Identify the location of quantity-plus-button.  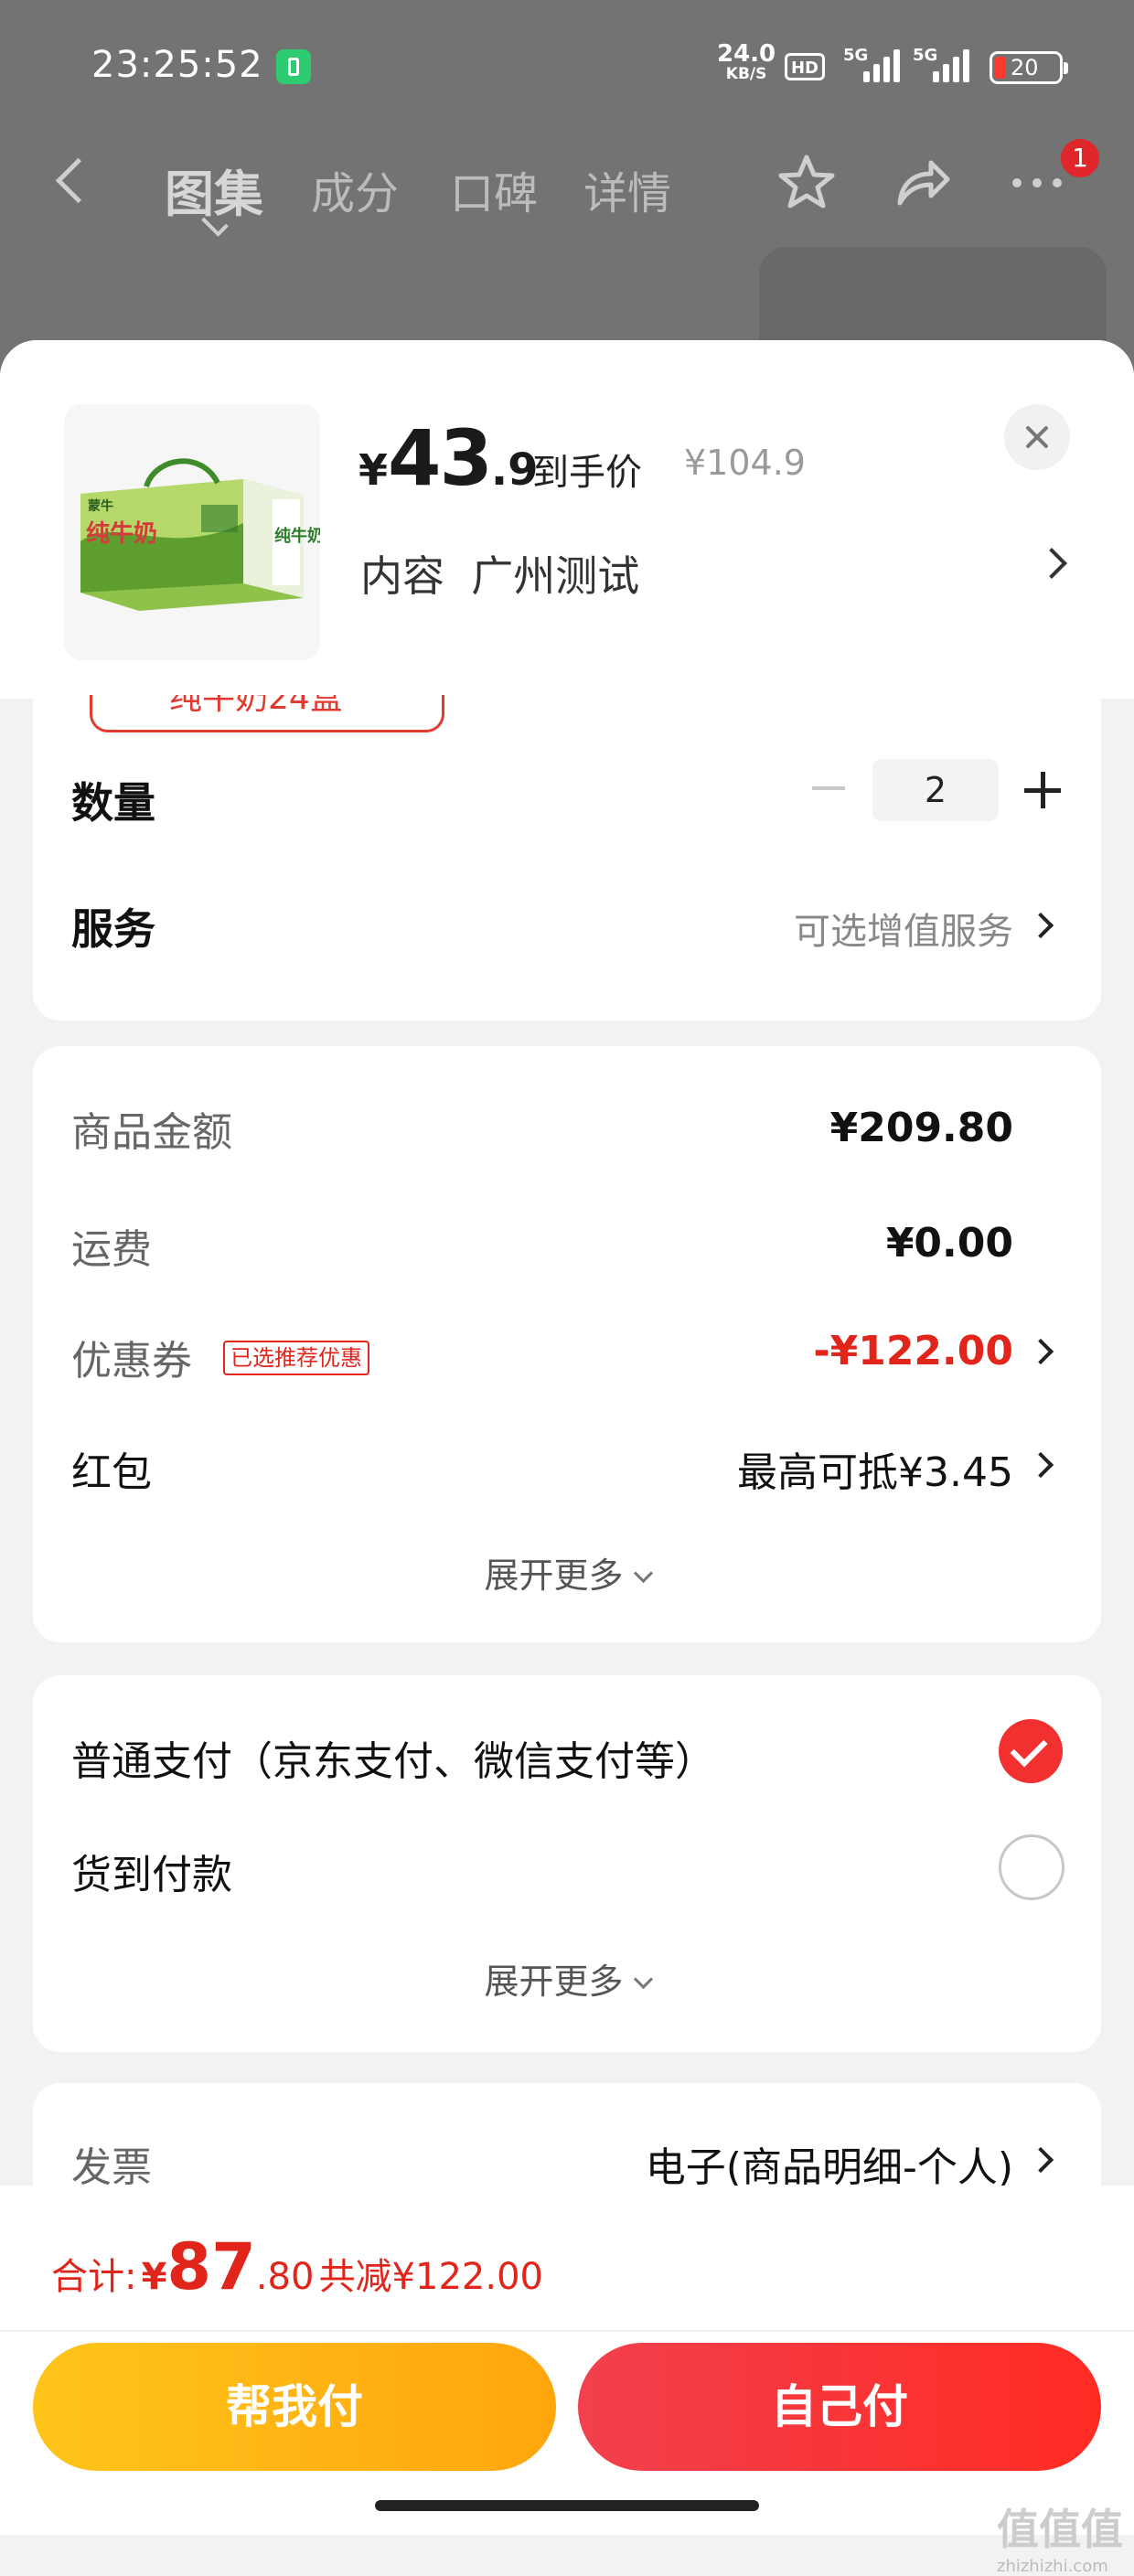
(1042, 790).